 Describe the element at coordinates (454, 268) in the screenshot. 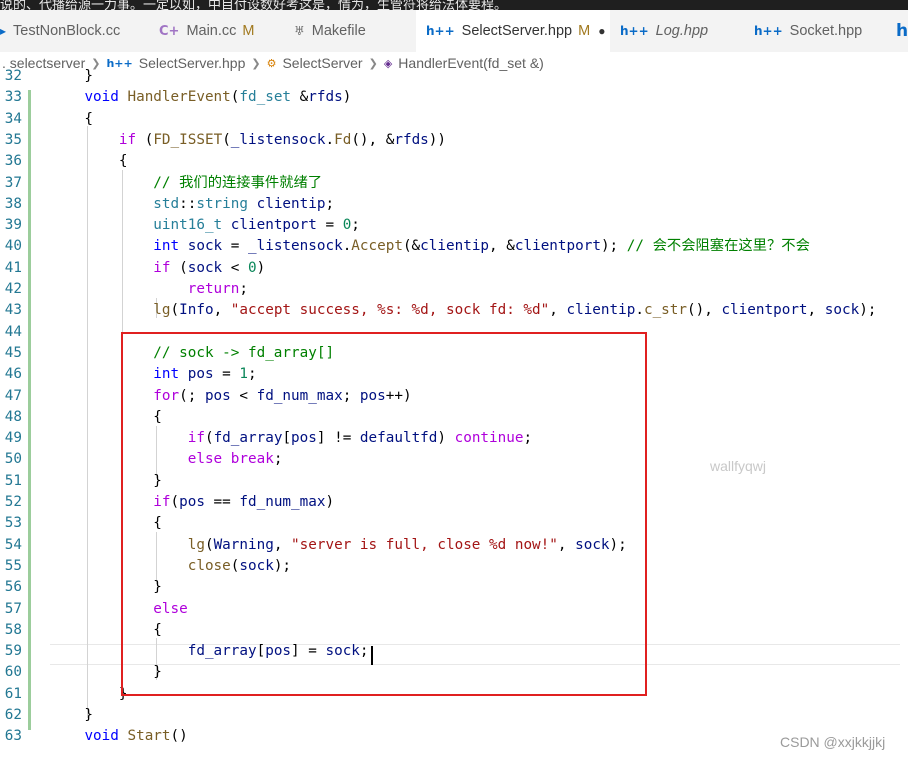

I see `code-line: 41 if (sock < 0)` at that location.